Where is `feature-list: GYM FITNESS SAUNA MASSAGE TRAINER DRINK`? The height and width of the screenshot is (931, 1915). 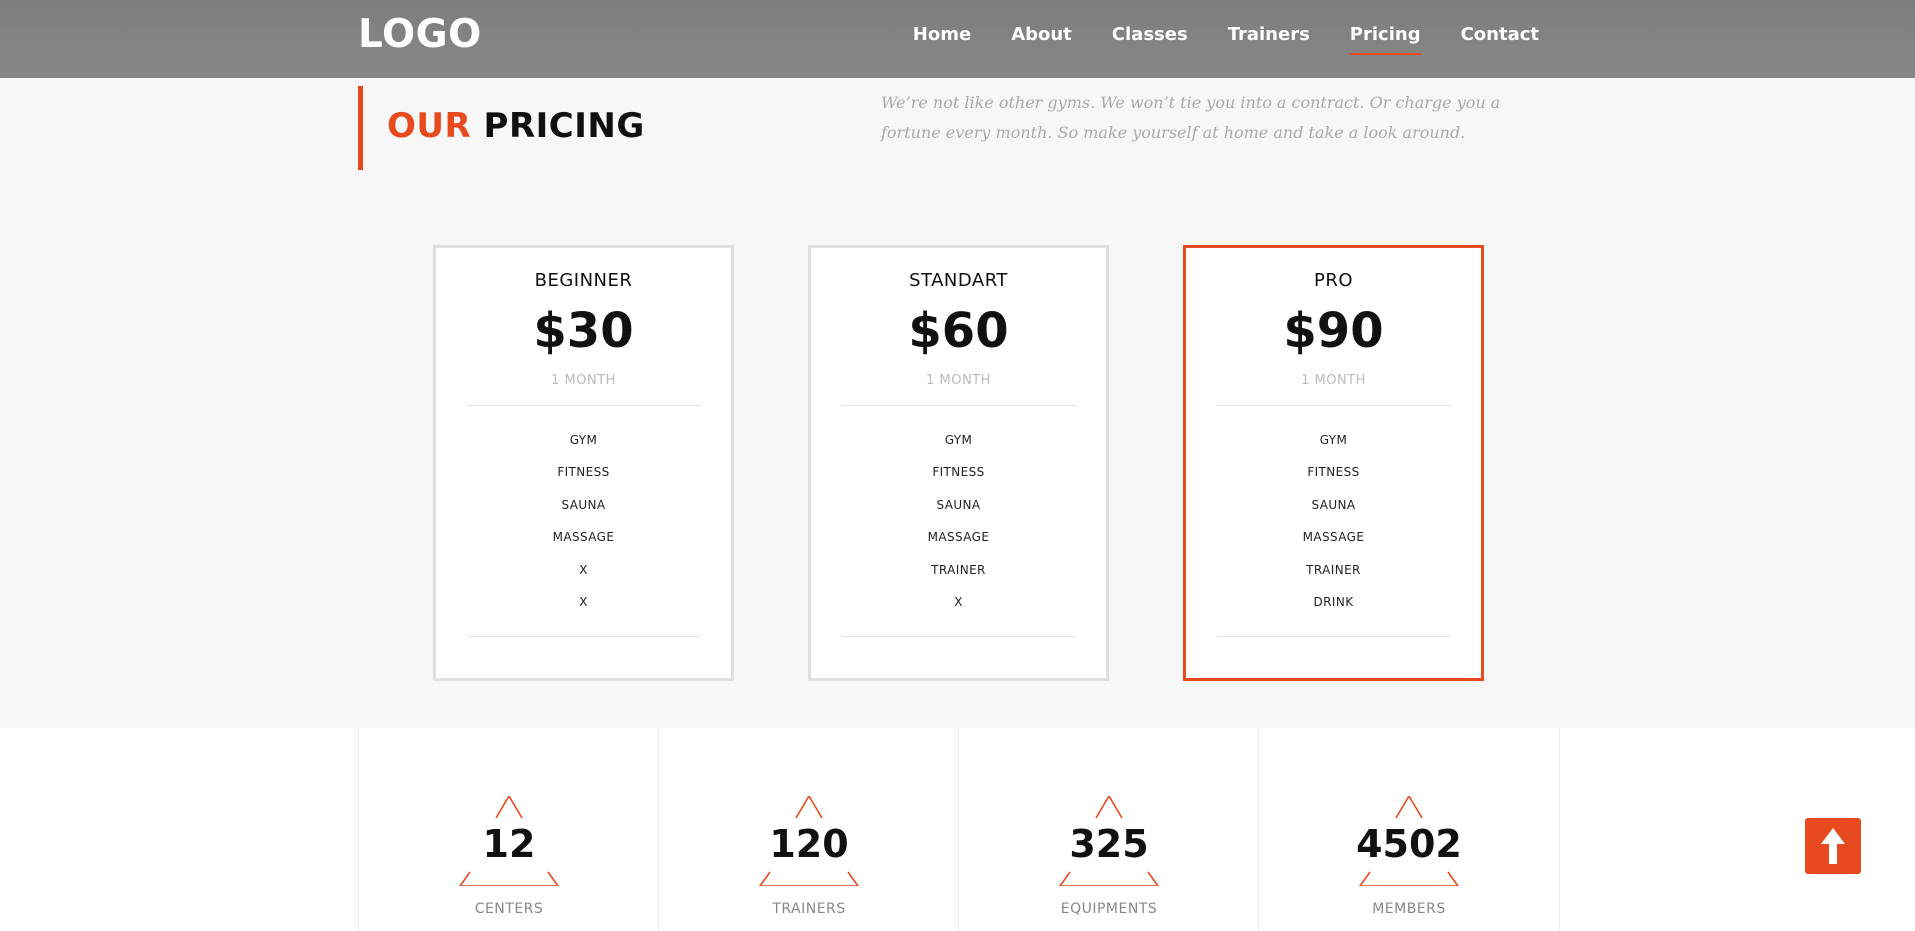
feature-list: GYM FITNESS SAUNA MASSAGE TRAINER DRINK is located at coordinates (1333, 521).